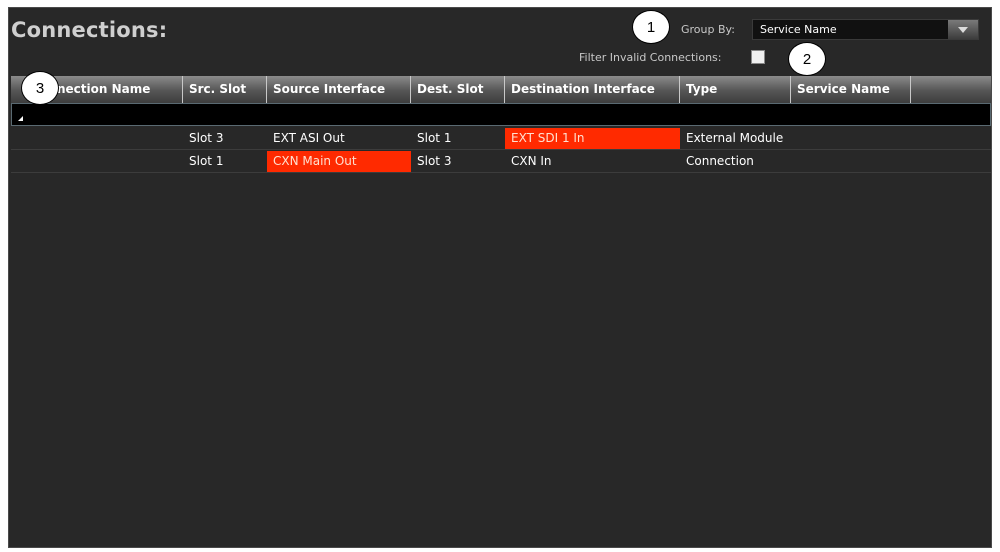 This screenshot has height=552, width=1000. I want to click on cell-type: Connection, so click(720, 161).